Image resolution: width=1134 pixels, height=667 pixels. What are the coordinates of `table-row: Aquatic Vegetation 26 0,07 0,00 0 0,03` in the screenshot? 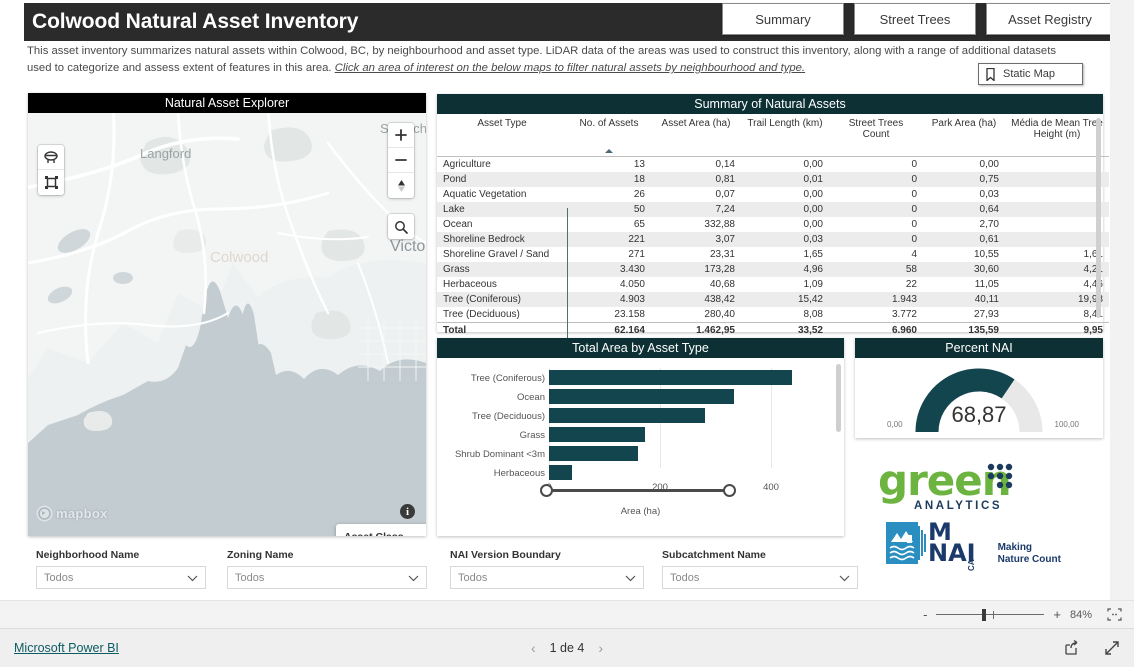 It's located at (773, 194).